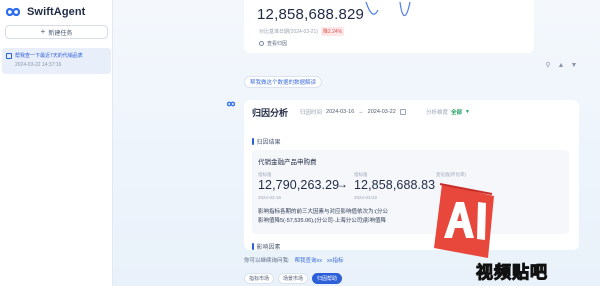  Describe the element at coordinates (332, 31) in the screenshot. I see `delta-badge: 降2.24%` at that location.